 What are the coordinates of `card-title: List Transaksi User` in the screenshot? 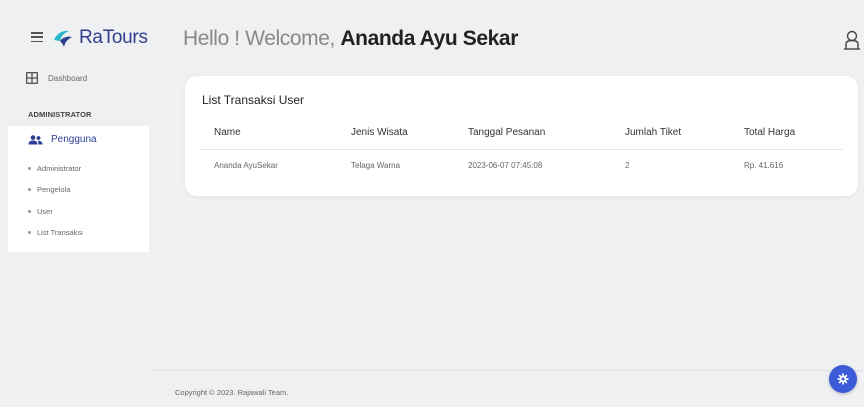 It's located at (253, 100).